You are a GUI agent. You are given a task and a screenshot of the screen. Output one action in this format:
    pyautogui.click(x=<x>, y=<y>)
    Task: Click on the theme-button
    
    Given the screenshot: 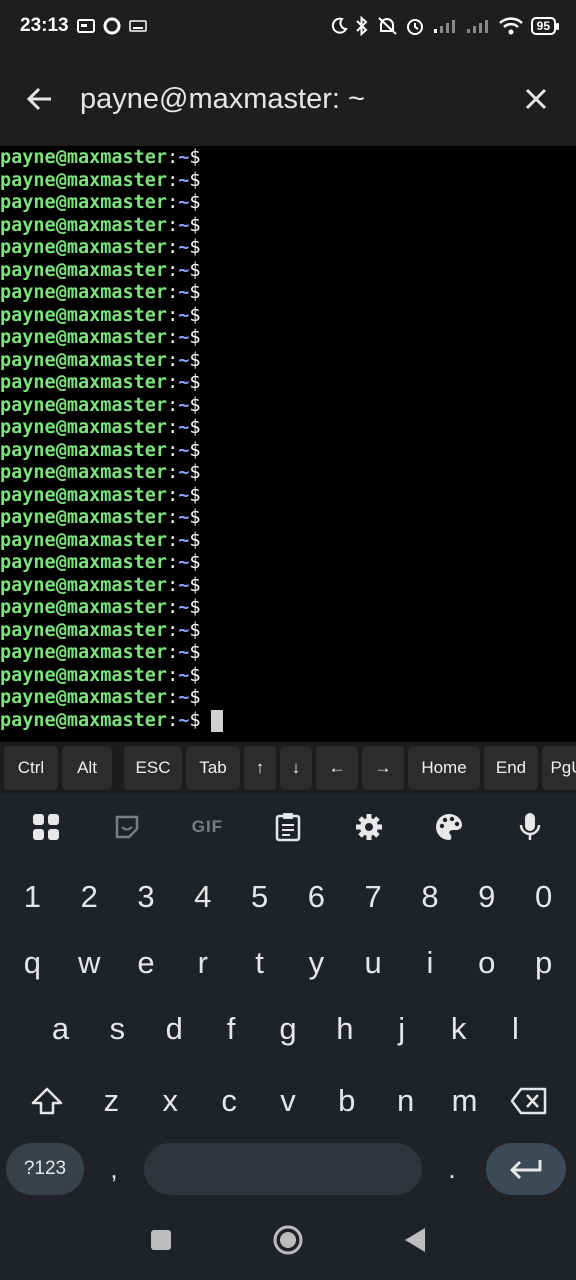 What is the action you would take?
    pyautogui.click(x=449, y=827)
    